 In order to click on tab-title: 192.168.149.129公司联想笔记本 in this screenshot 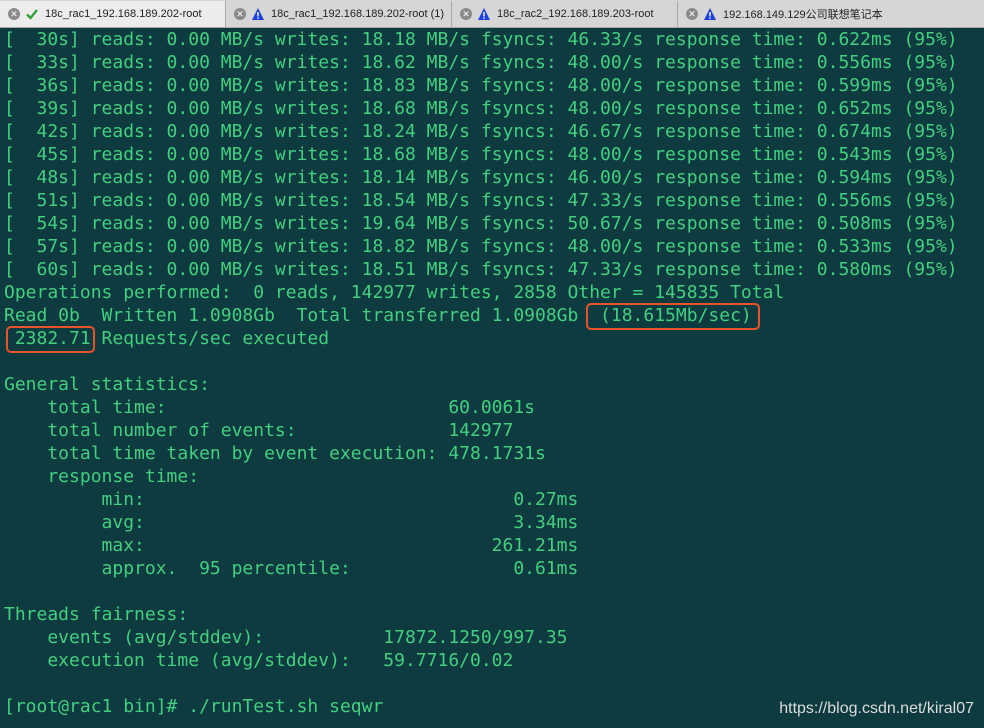, I will do `click(803, 15)`.